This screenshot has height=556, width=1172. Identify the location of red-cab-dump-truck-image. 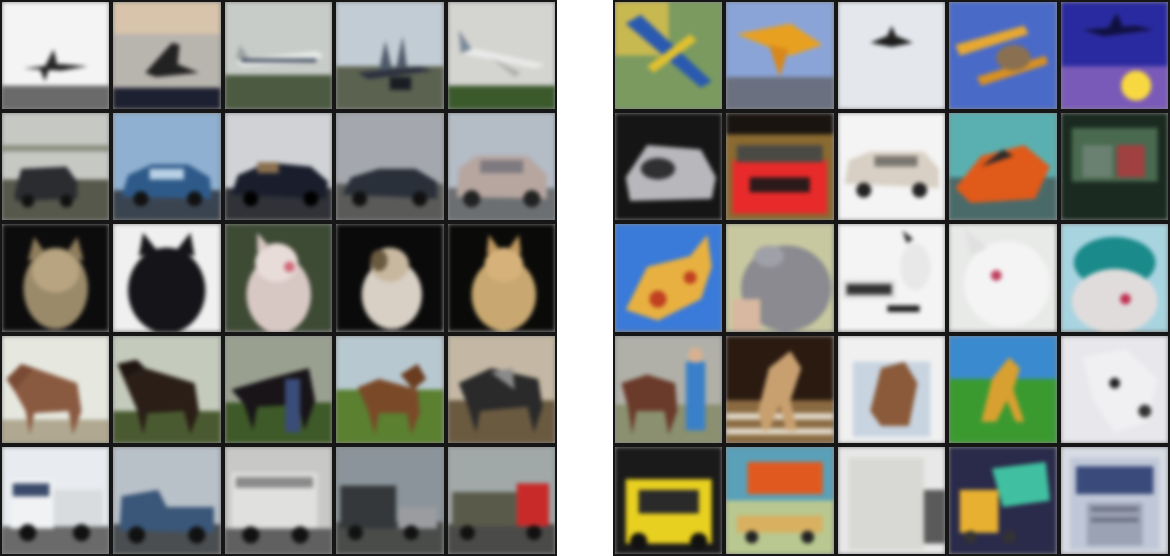
(501, 500).